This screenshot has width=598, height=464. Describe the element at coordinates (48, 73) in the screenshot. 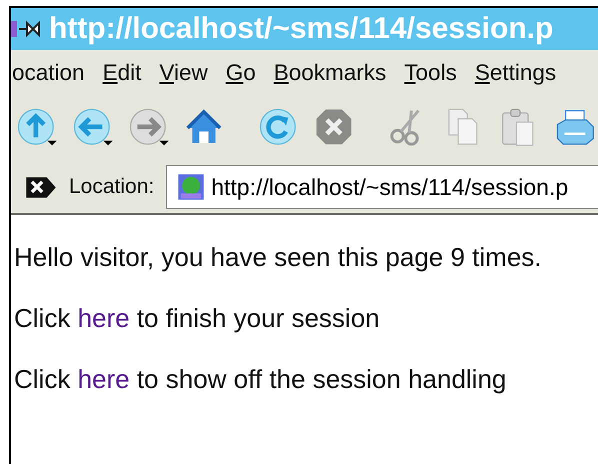

I see `menu-item: ocation` at that location.